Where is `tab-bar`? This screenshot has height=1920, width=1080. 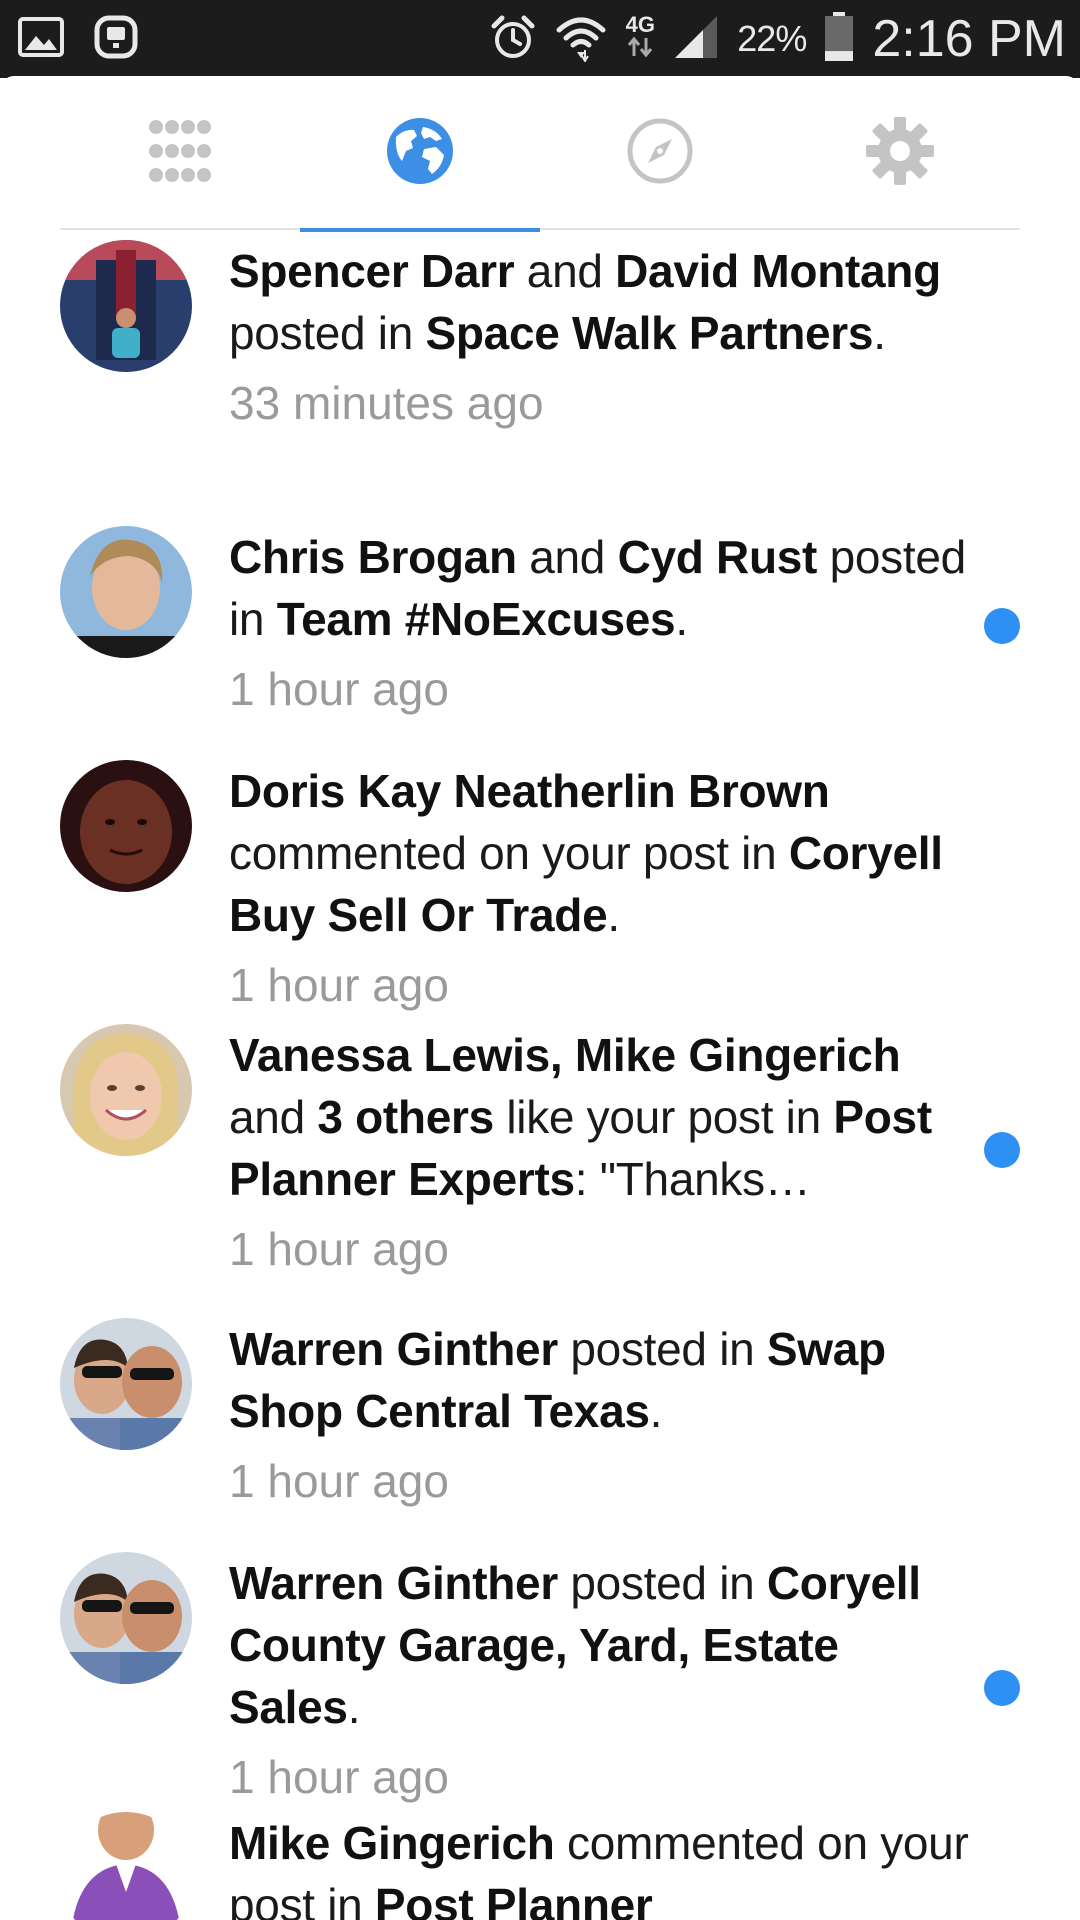
tab-bar is located at coordinates (540, 154).